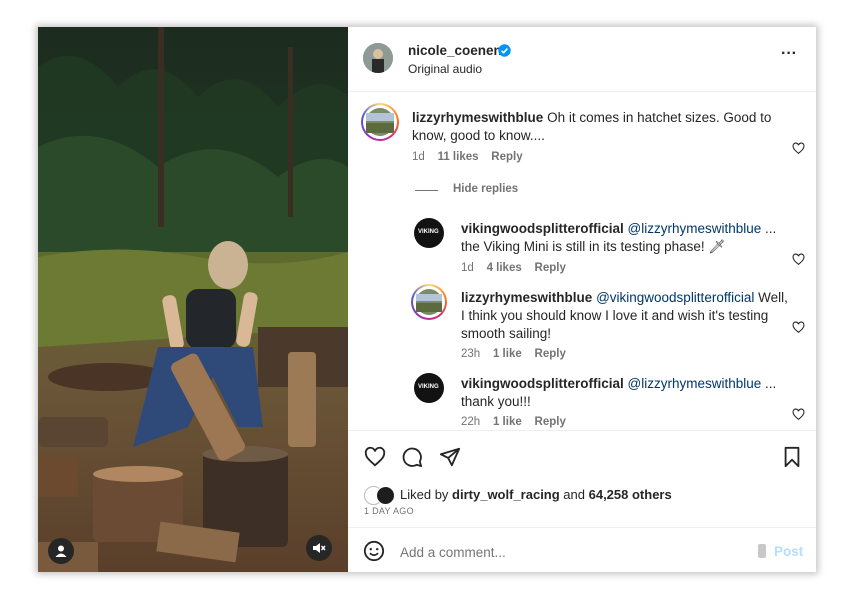 This screenshot has width=862, height=600. Describe the element at coordinates (450, 457) in the screenshot. I see `share-send-icon` at that location.